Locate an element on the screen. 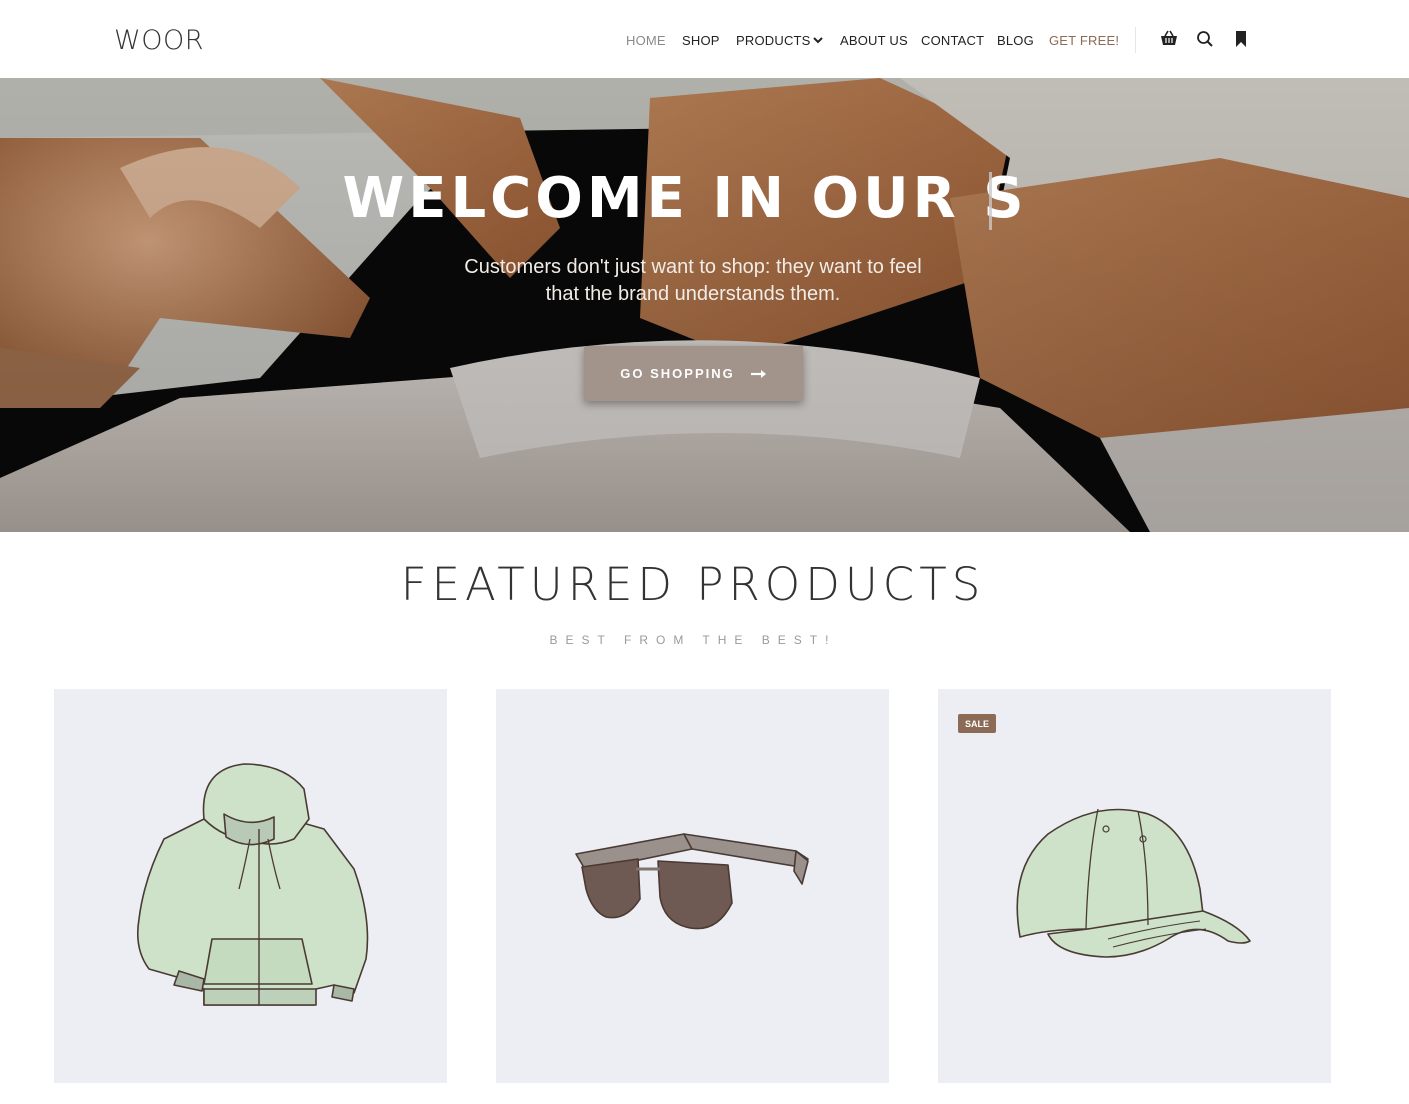  site-logo: WOOR is located at coordinates (159, 40).